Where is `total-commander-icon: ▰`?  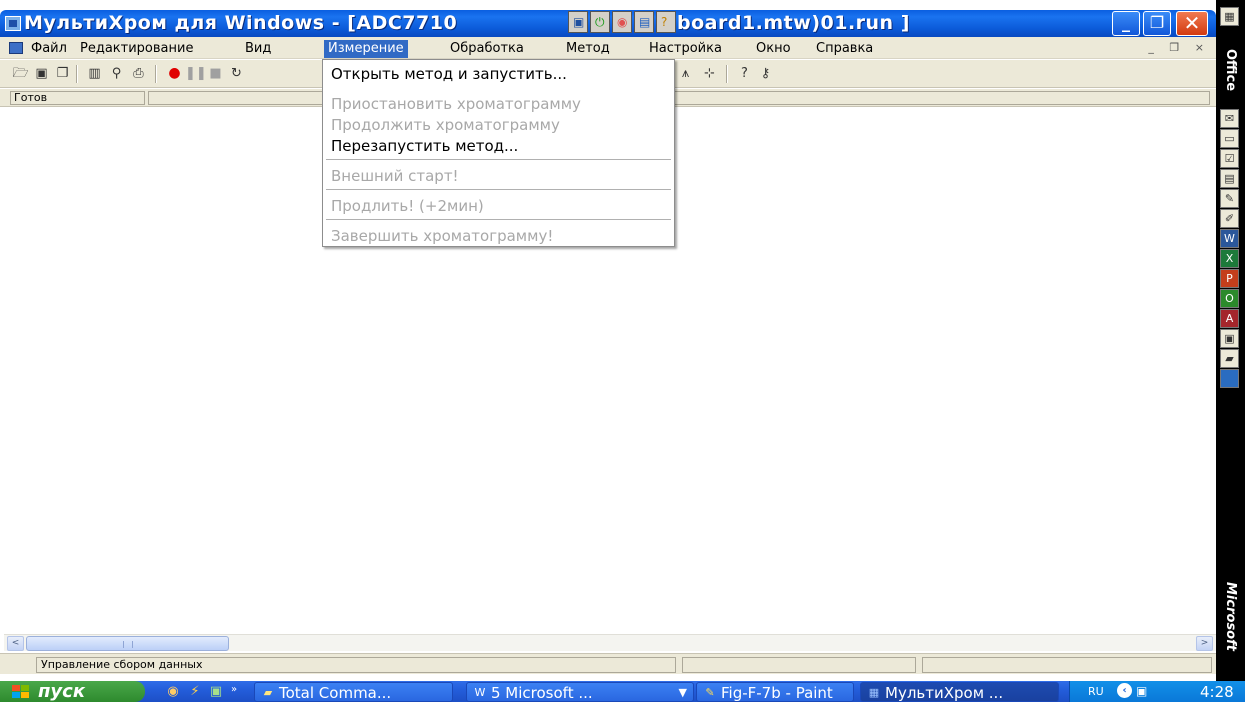 total-commander-icon: ▰ is located at coordinates (268, 692).